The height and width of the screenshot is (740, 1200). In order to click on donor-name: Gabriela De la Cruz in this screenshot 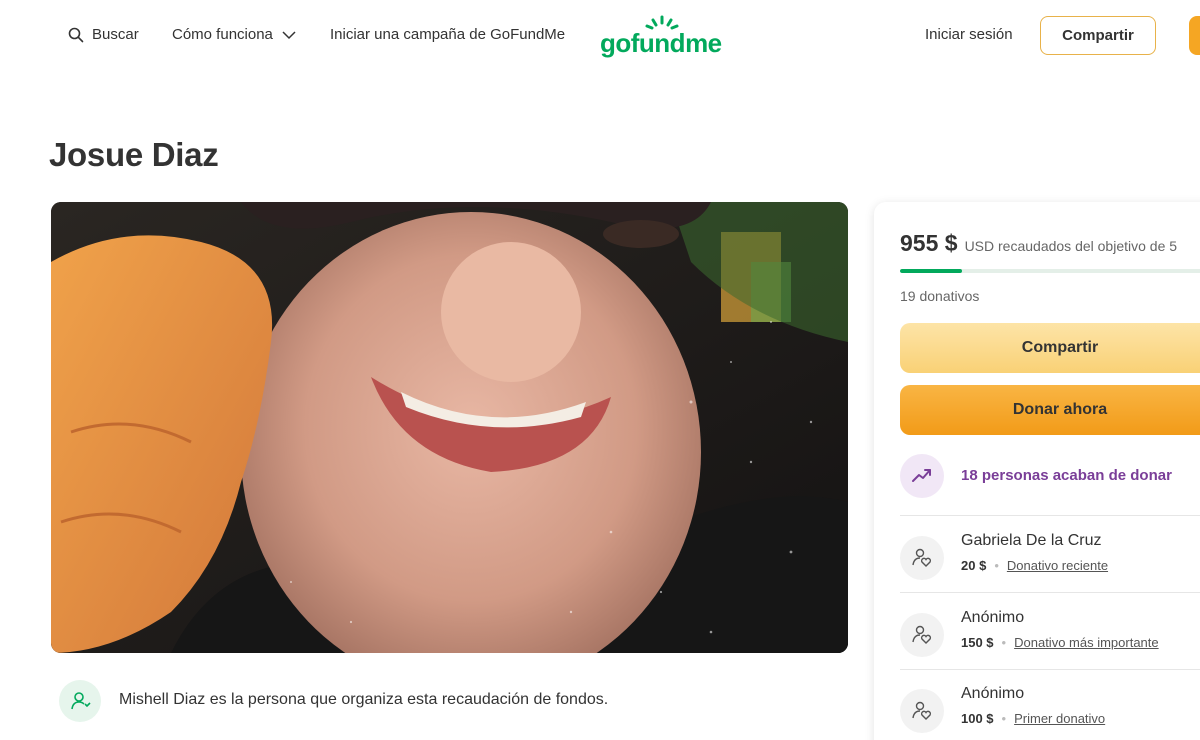, I will do `click(1031, 540)`.